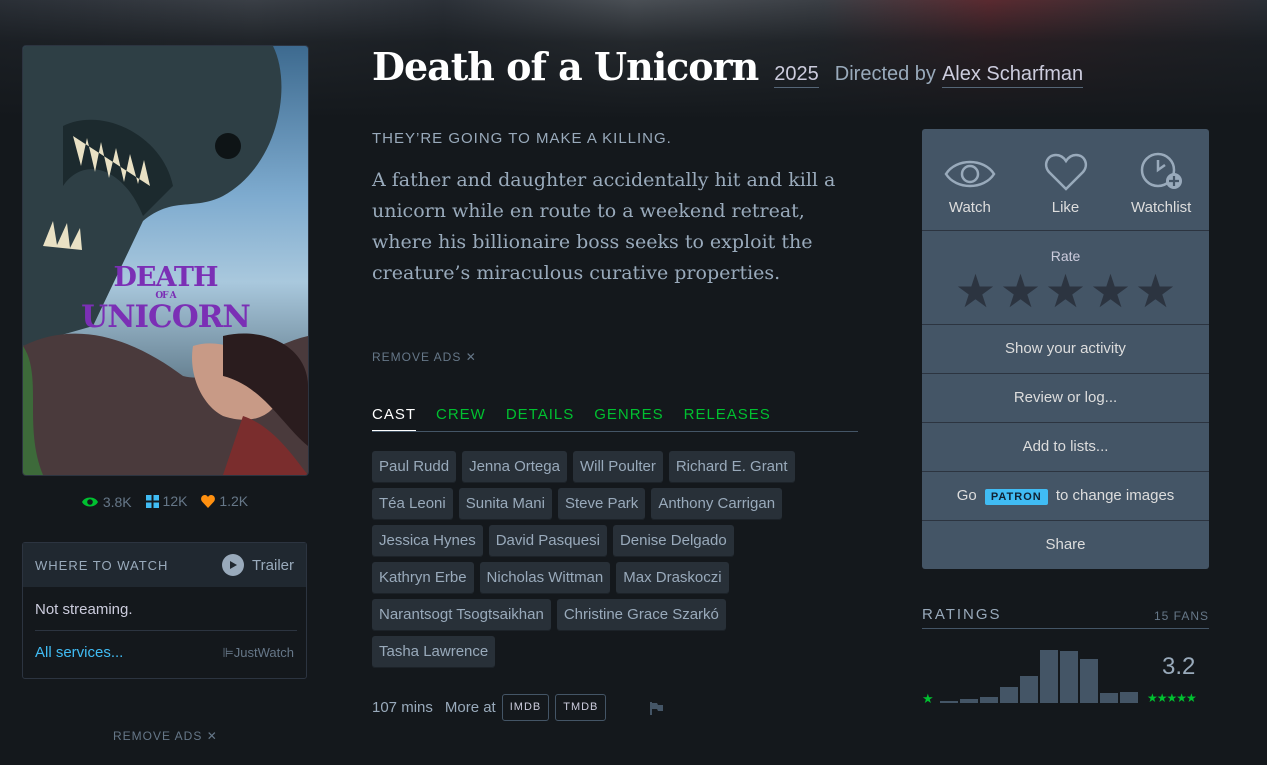 Image resolution: width=1267 pixels, height=765 pixels. Describe the element at coordinates (641, 615) in the screenshot. I see `cast-member-chip: Christine Grace Szarkó` at that location.